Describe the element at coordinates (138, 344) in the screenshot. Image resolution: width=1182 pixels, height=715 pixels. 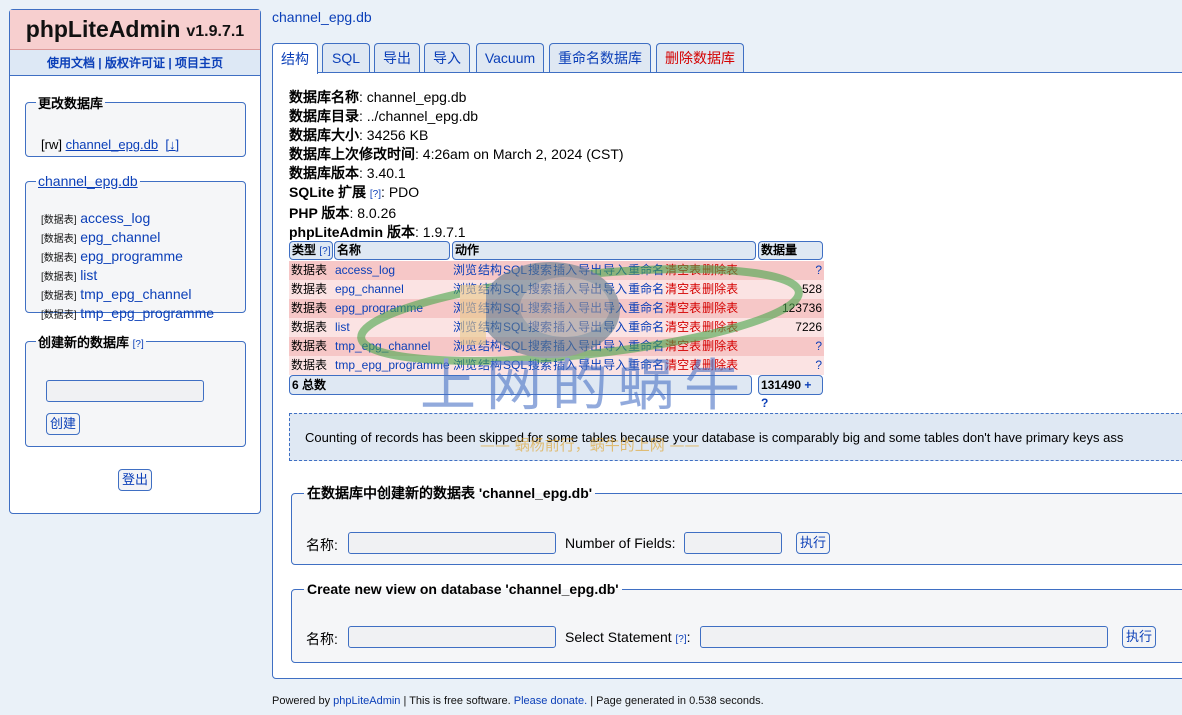
I see `create-db-help-link: [?]` at that location.